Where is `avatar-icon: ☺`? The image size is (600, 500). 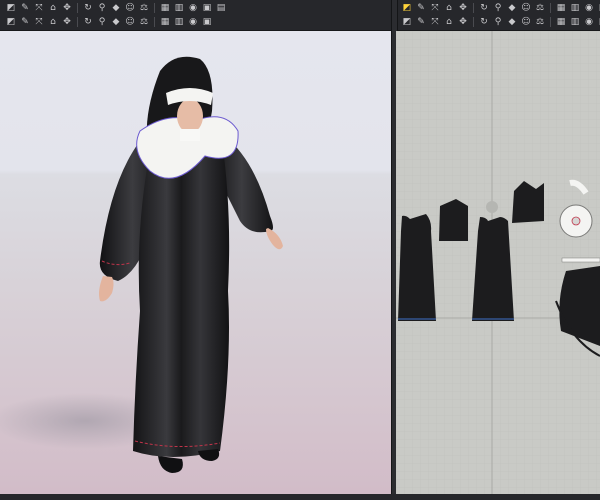
avatar-icon: ☺ is located at coordinates (130, 8).